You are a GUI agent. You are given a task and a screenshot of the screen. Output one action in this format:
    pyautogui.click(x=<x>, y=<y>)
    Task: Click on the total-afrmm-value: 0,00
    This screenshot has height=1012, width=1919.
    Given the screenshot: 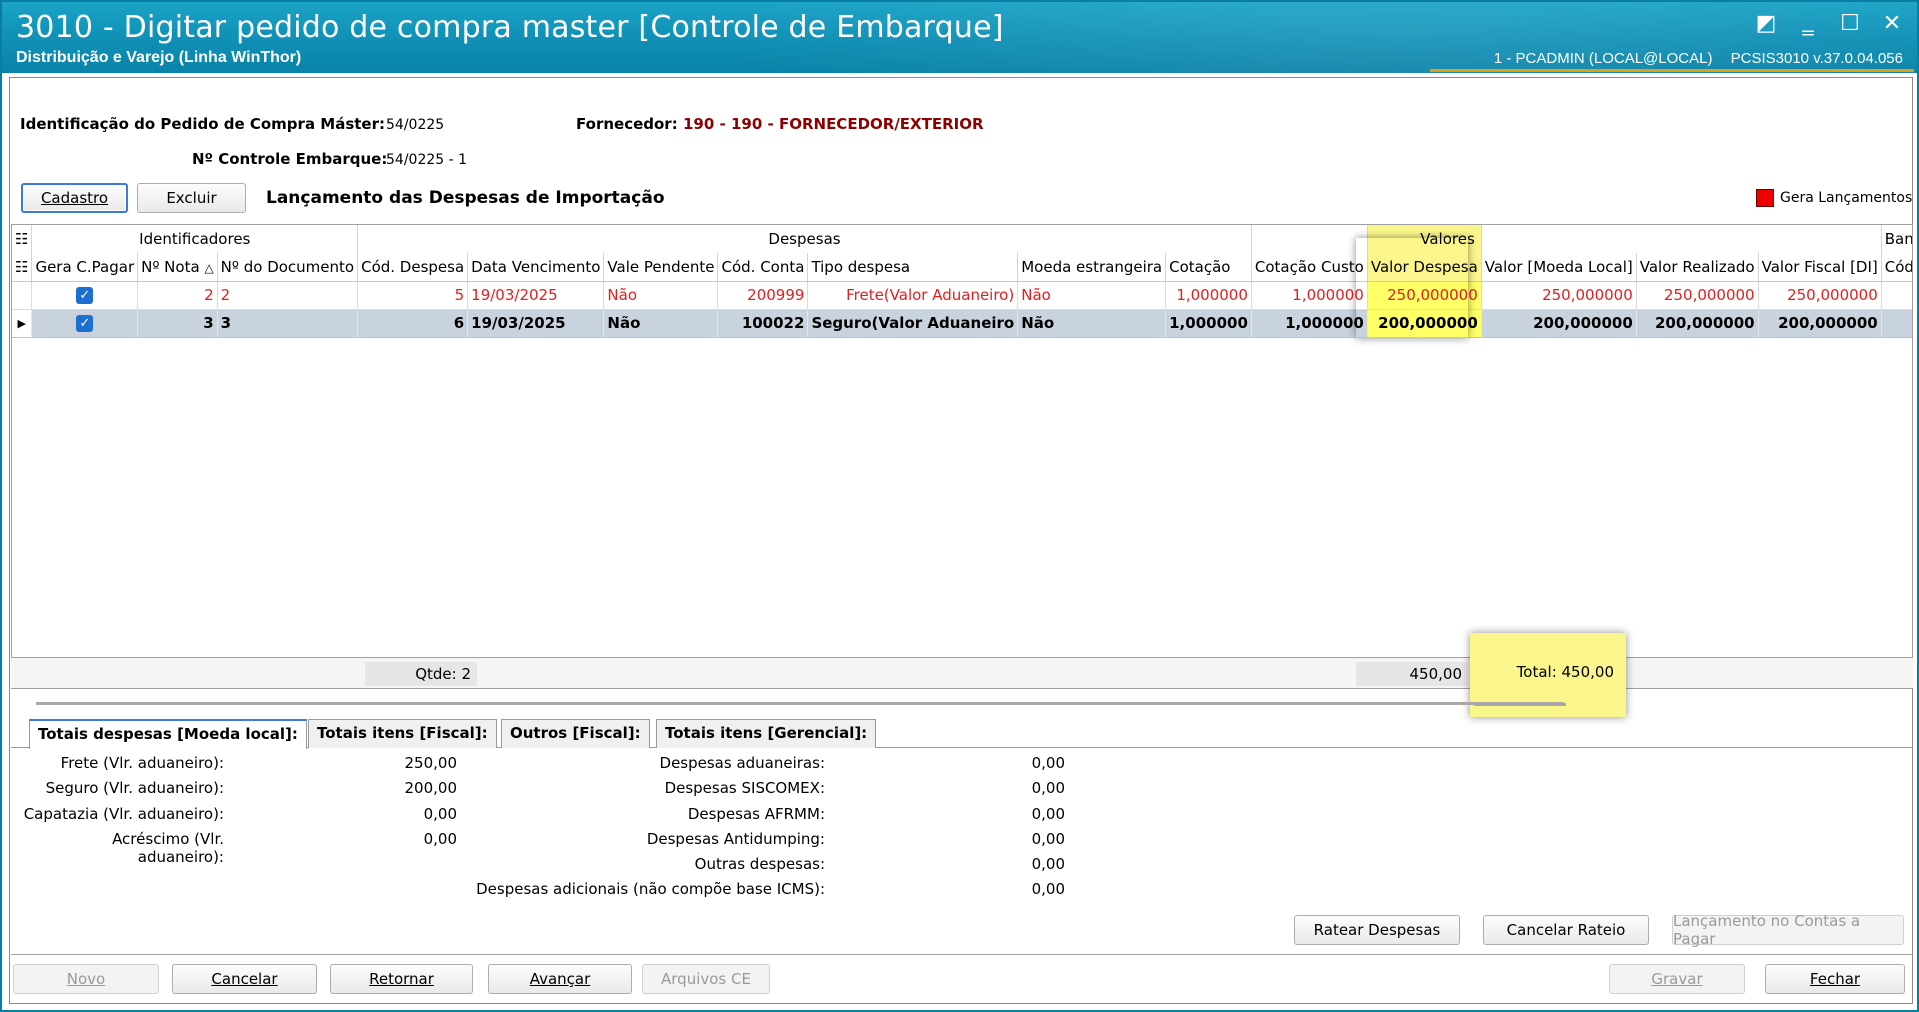 What is the action you would take?
    pyautogui.click(x=1048, y=814)
    